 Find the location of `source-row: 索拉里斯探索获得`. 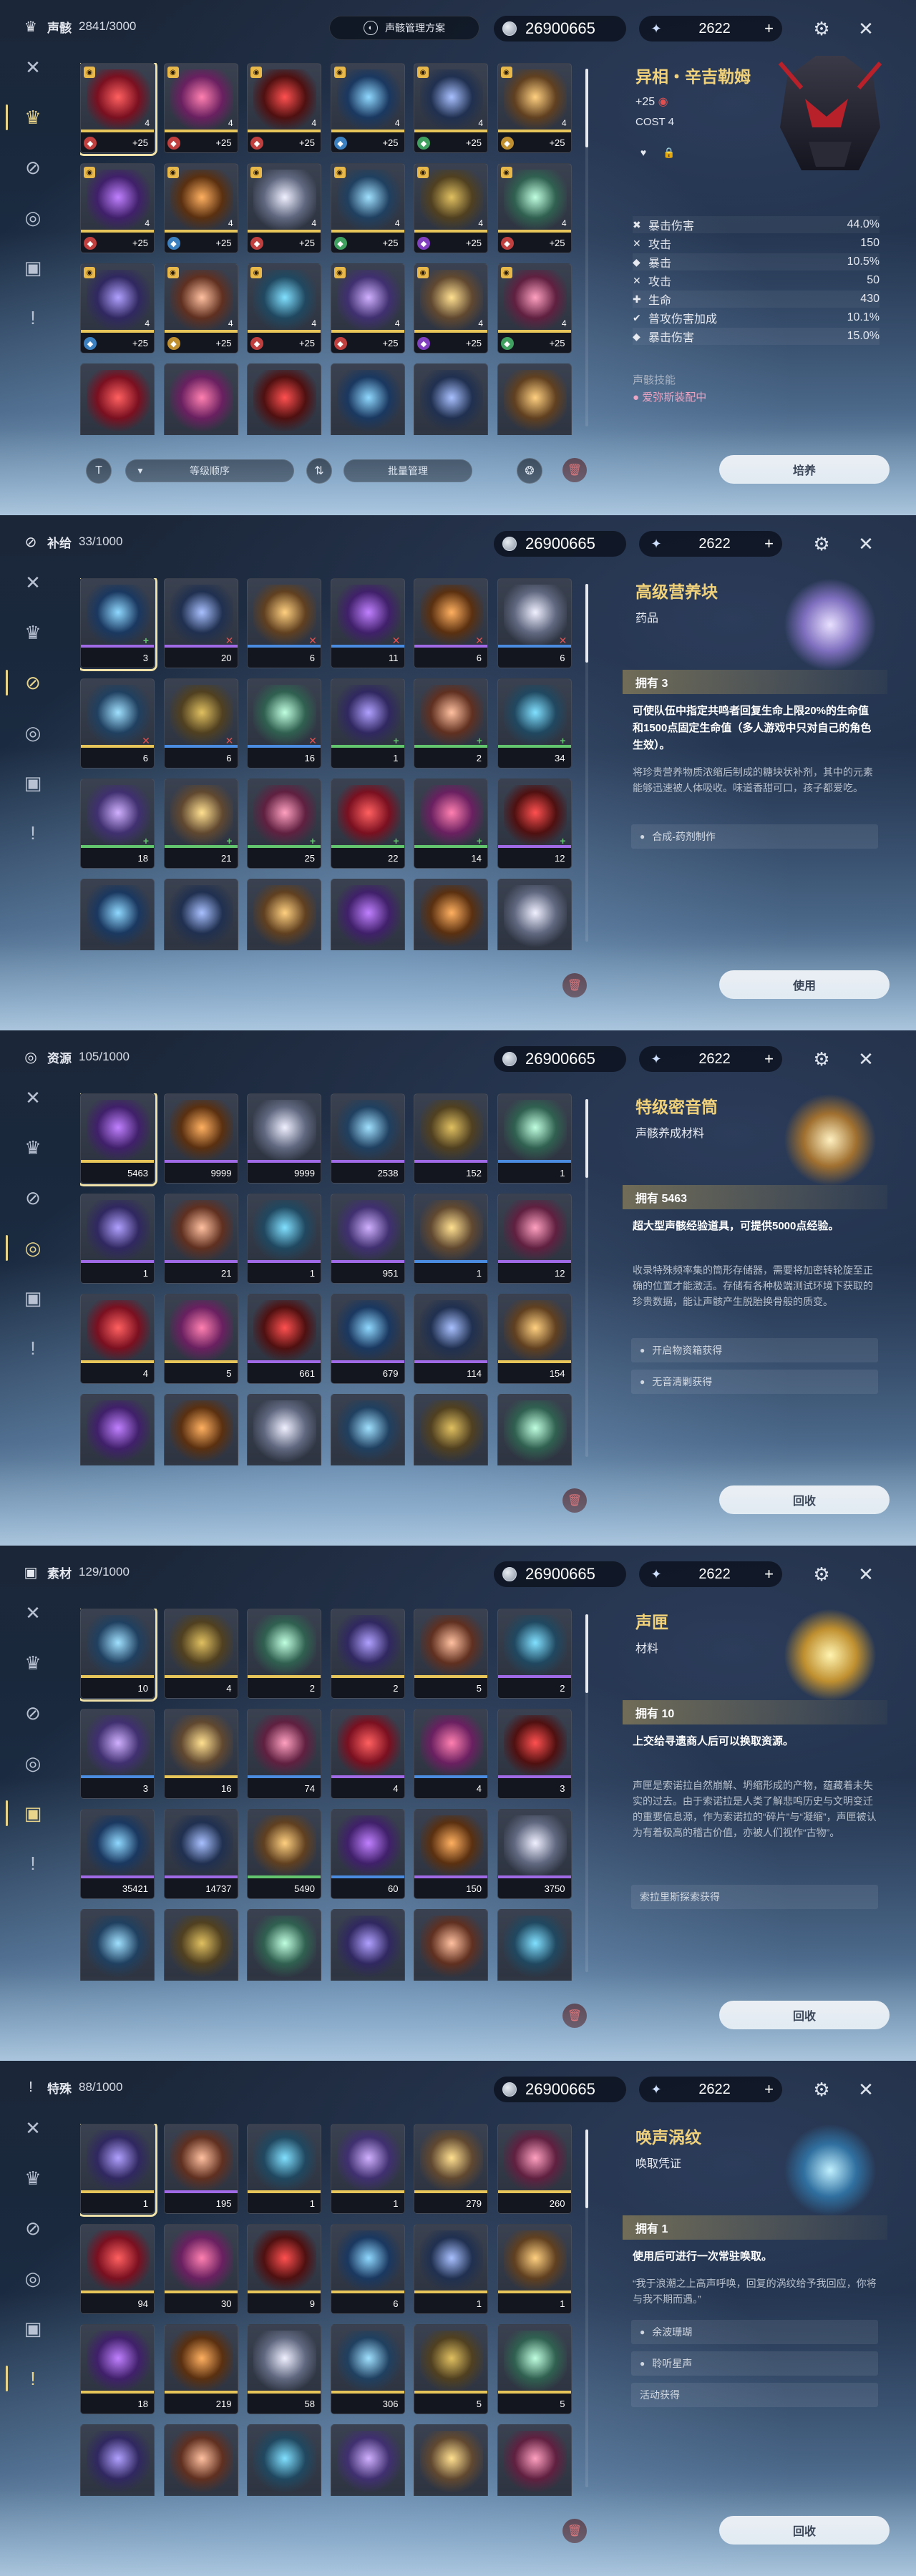

source-row: 索拉里斯探索获得 is located at coordinates (754, 1897).